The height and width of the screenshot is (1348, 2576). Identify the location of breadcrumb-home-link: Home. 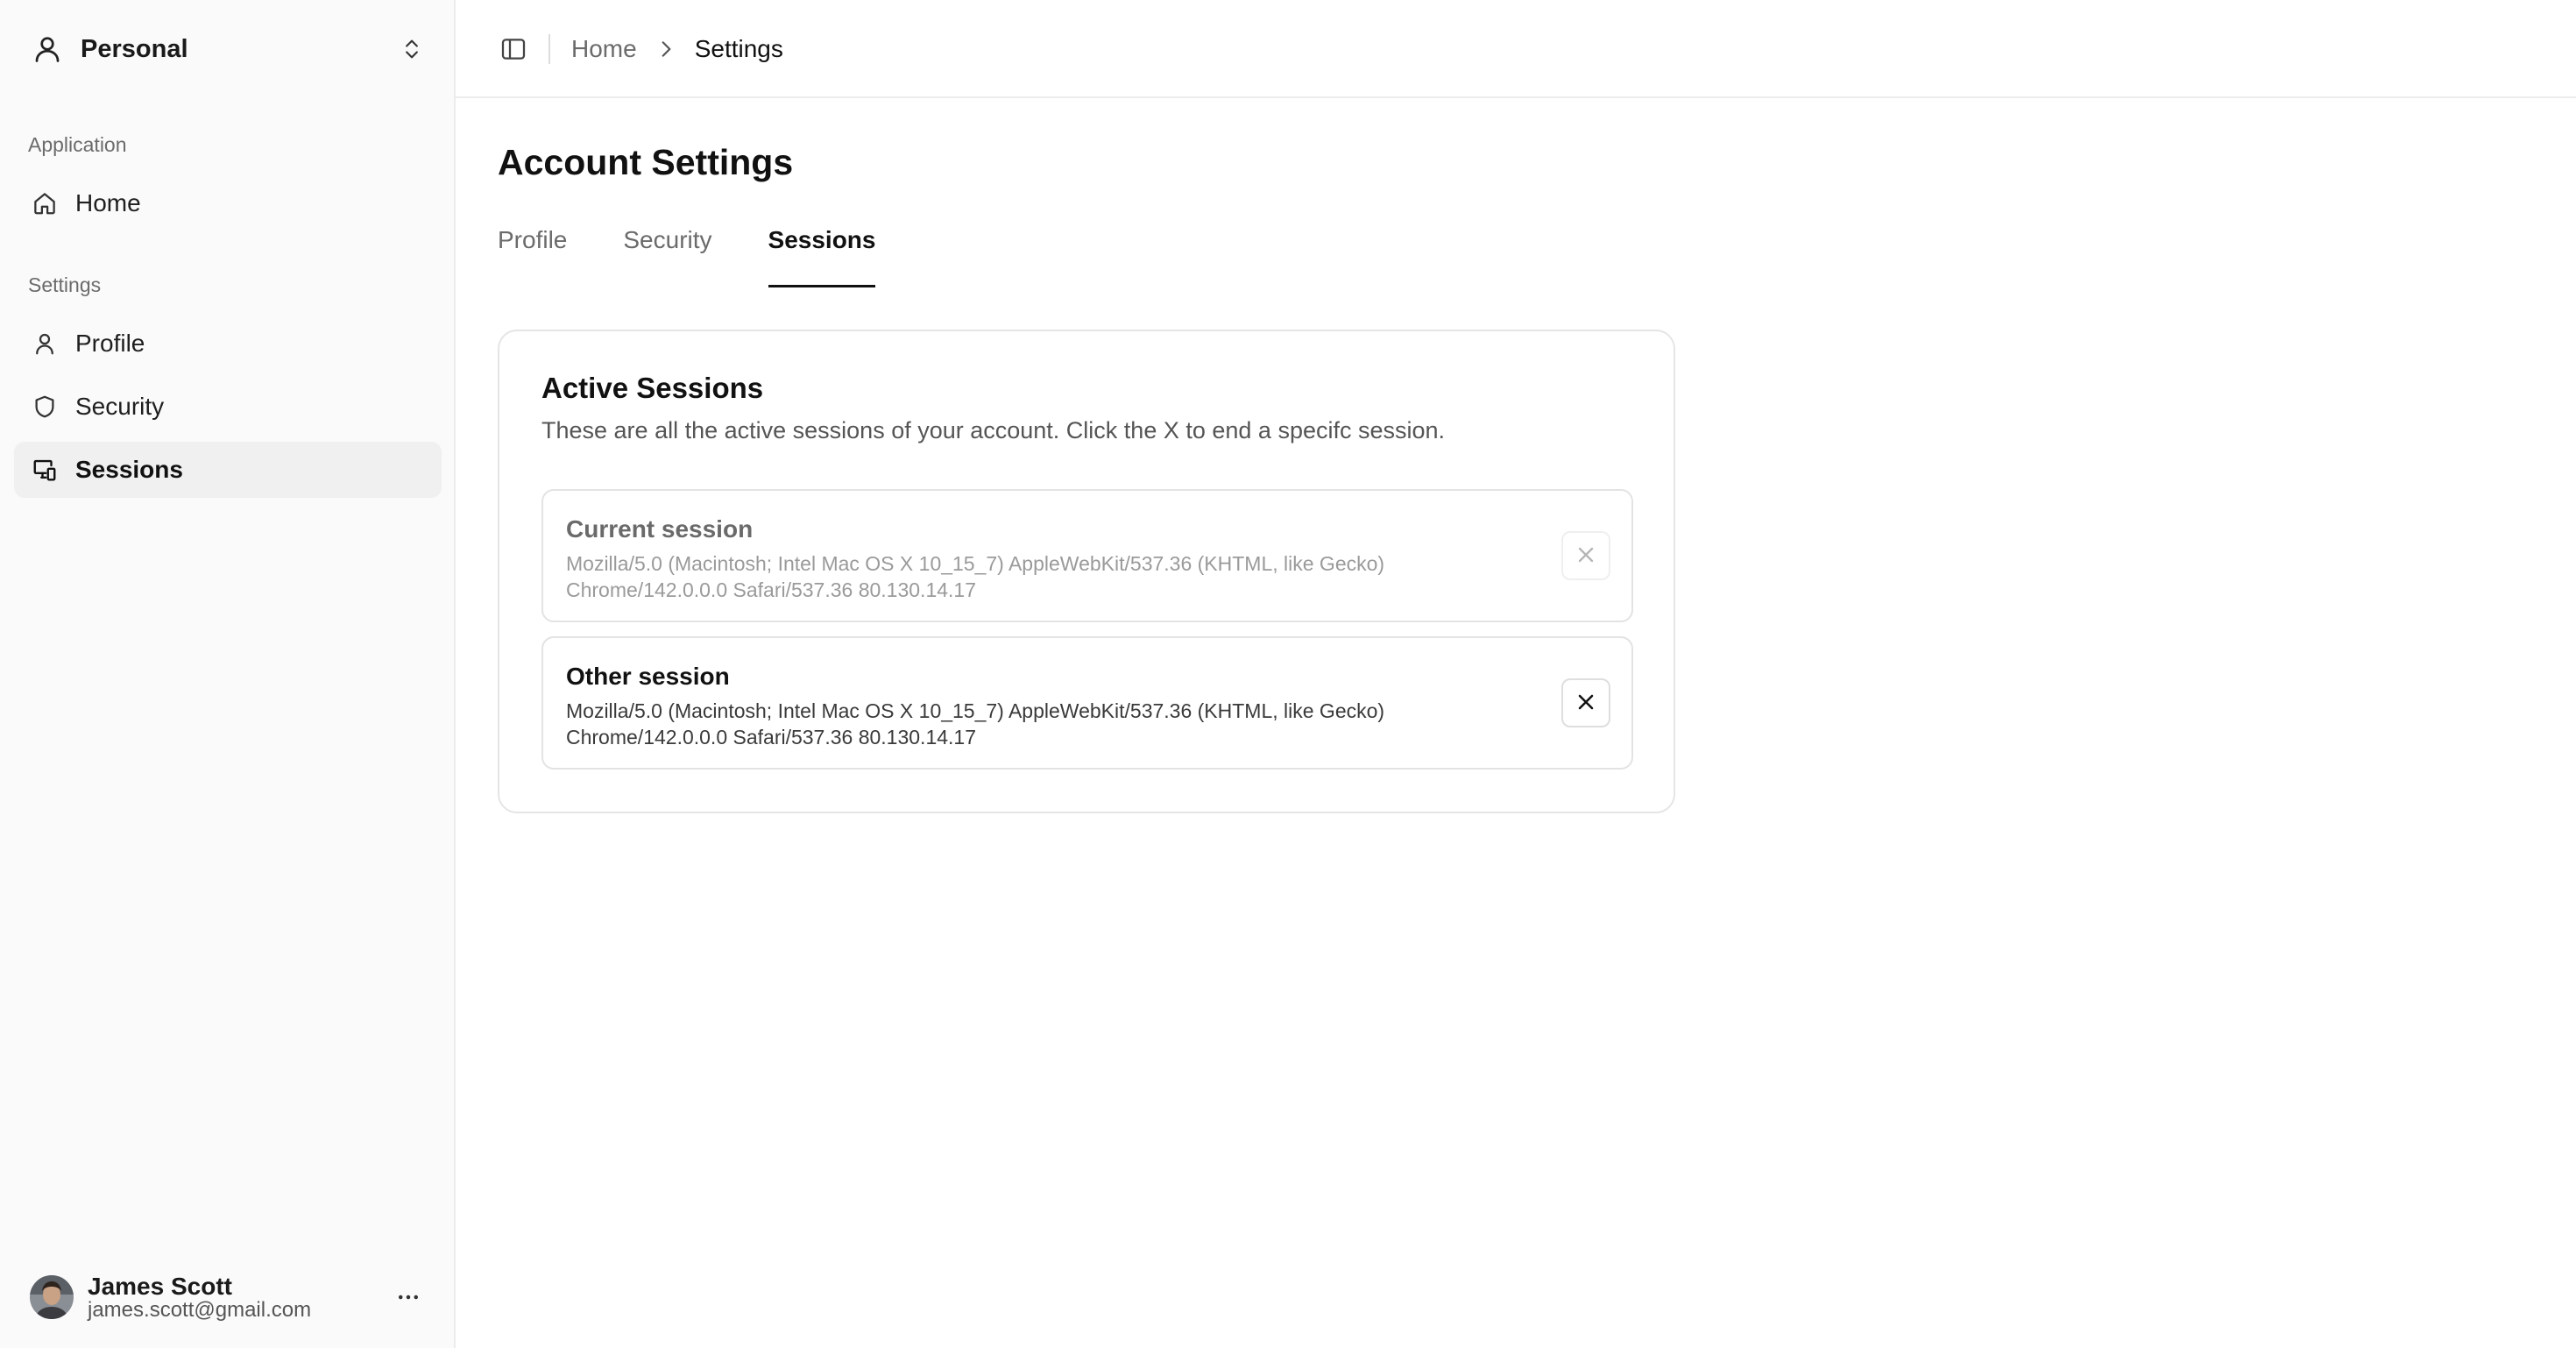
(604, 49).